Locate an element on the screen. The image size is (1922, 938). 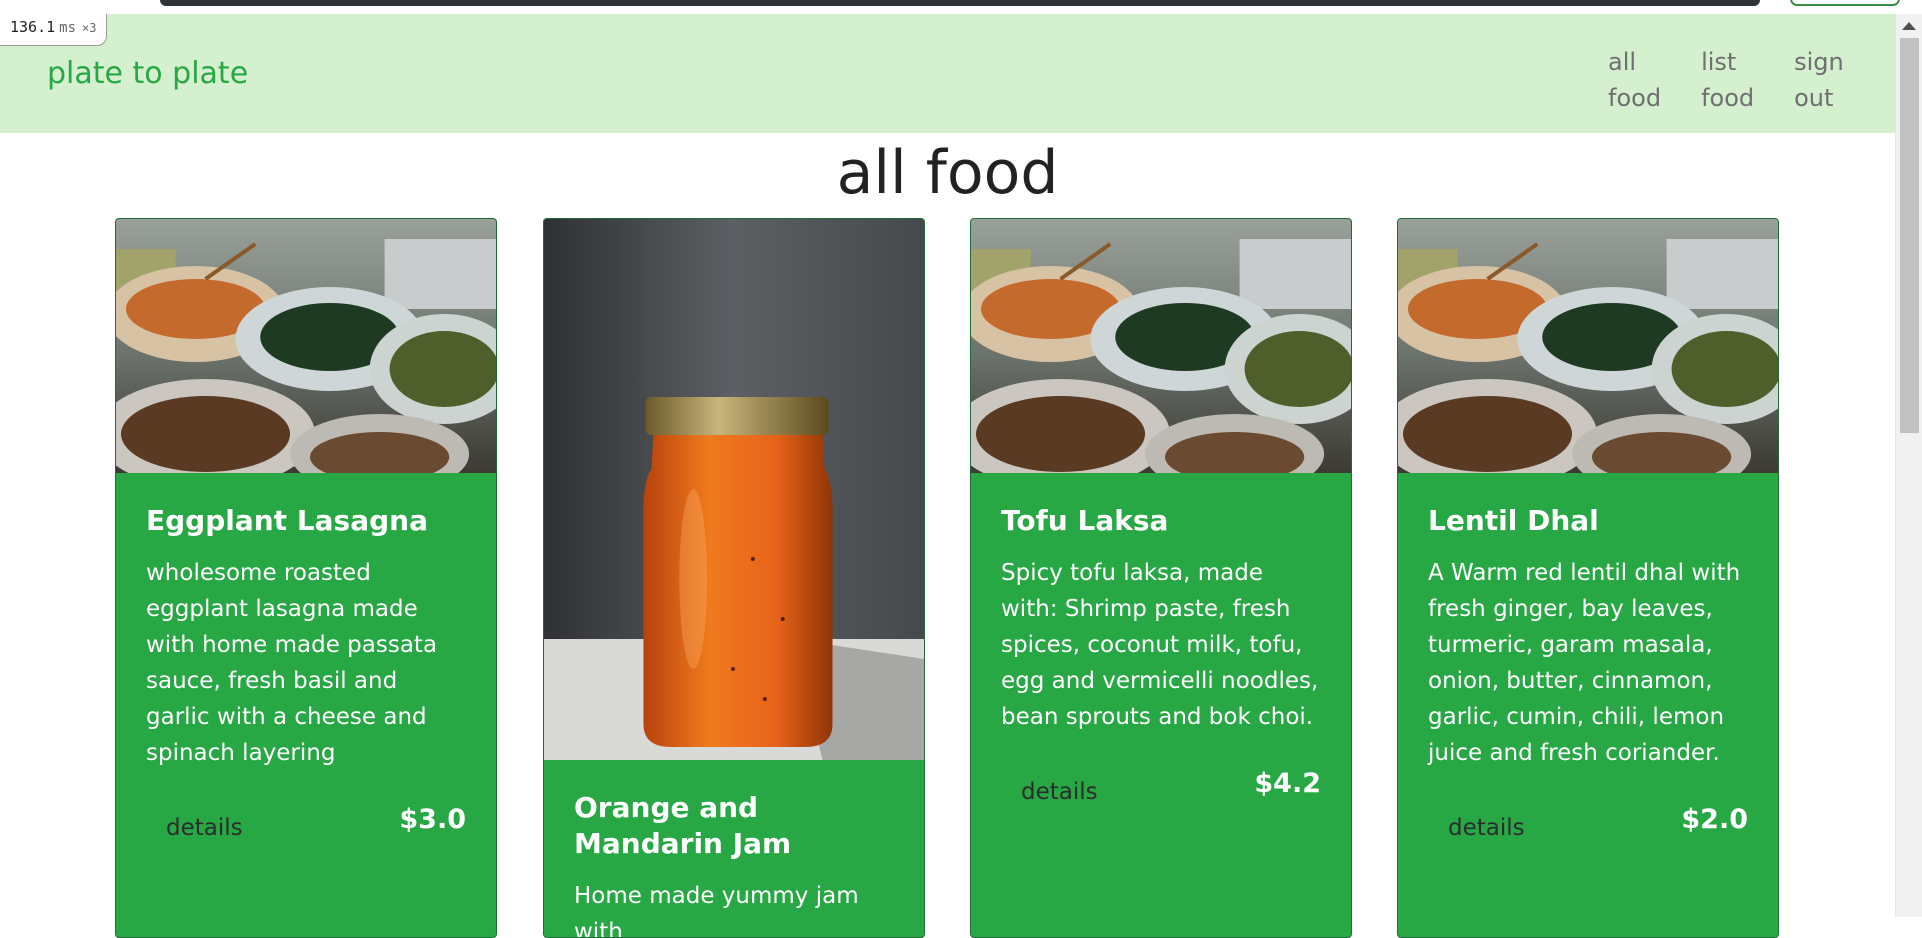
nav-all-food: all food is located at coordinates (1634, 80).